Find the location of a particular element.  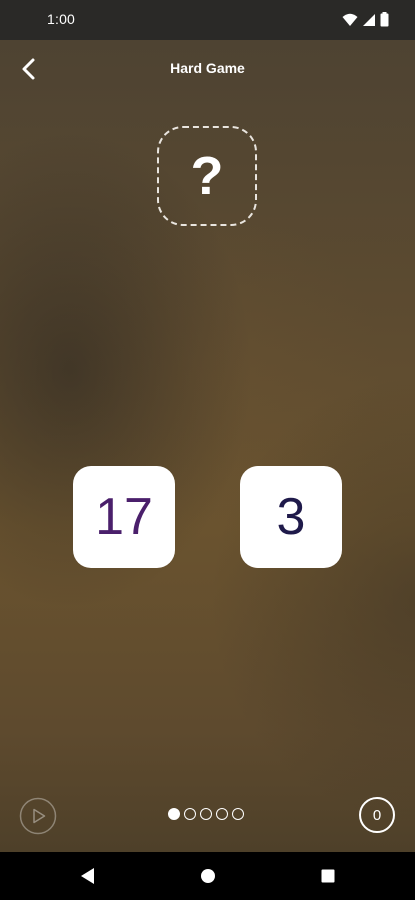

back-triangle-icon is located at coordinates (87, 876).